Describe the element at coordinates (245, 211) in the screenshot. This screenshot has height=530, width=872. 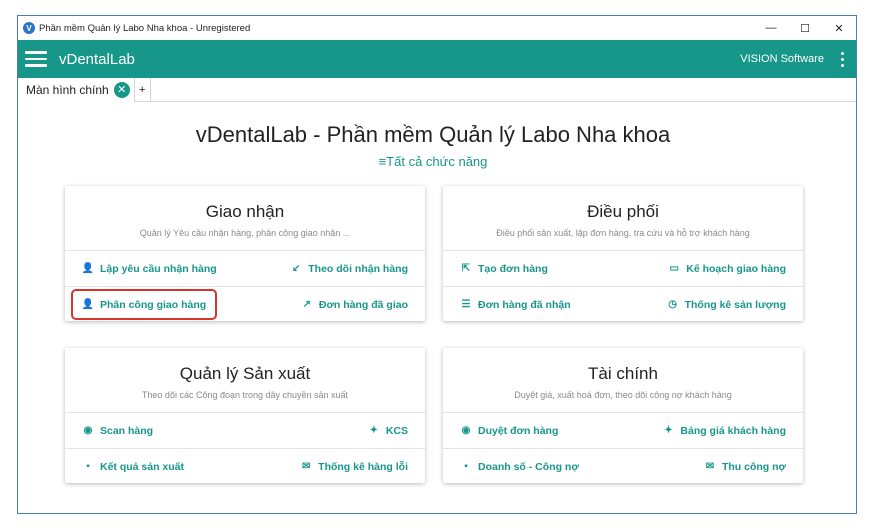
I see `card-title: Giao nhận` at that location.